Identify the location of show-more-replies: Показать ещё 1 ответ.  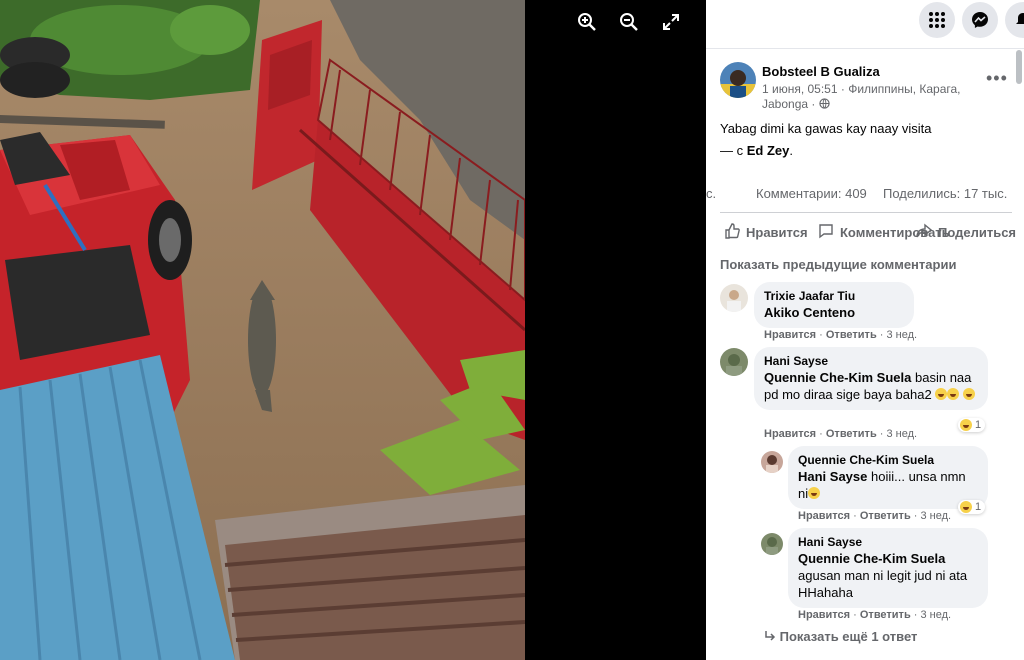
(840, 636).